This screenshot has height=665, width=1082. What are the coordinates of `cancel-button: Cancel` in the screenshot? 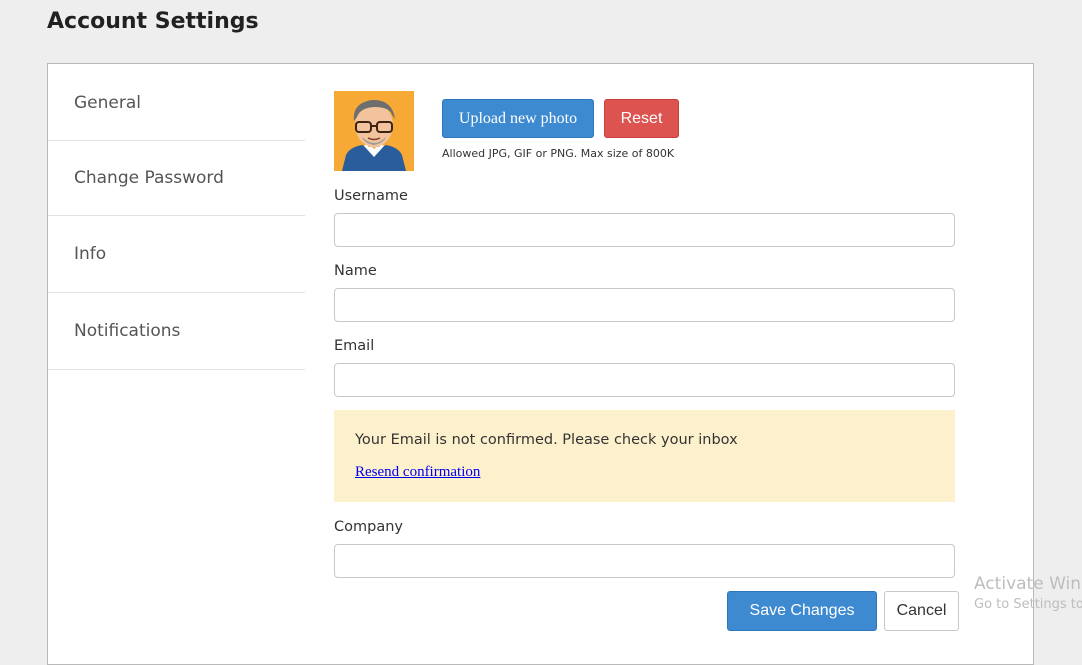 It's located at (921, 611).